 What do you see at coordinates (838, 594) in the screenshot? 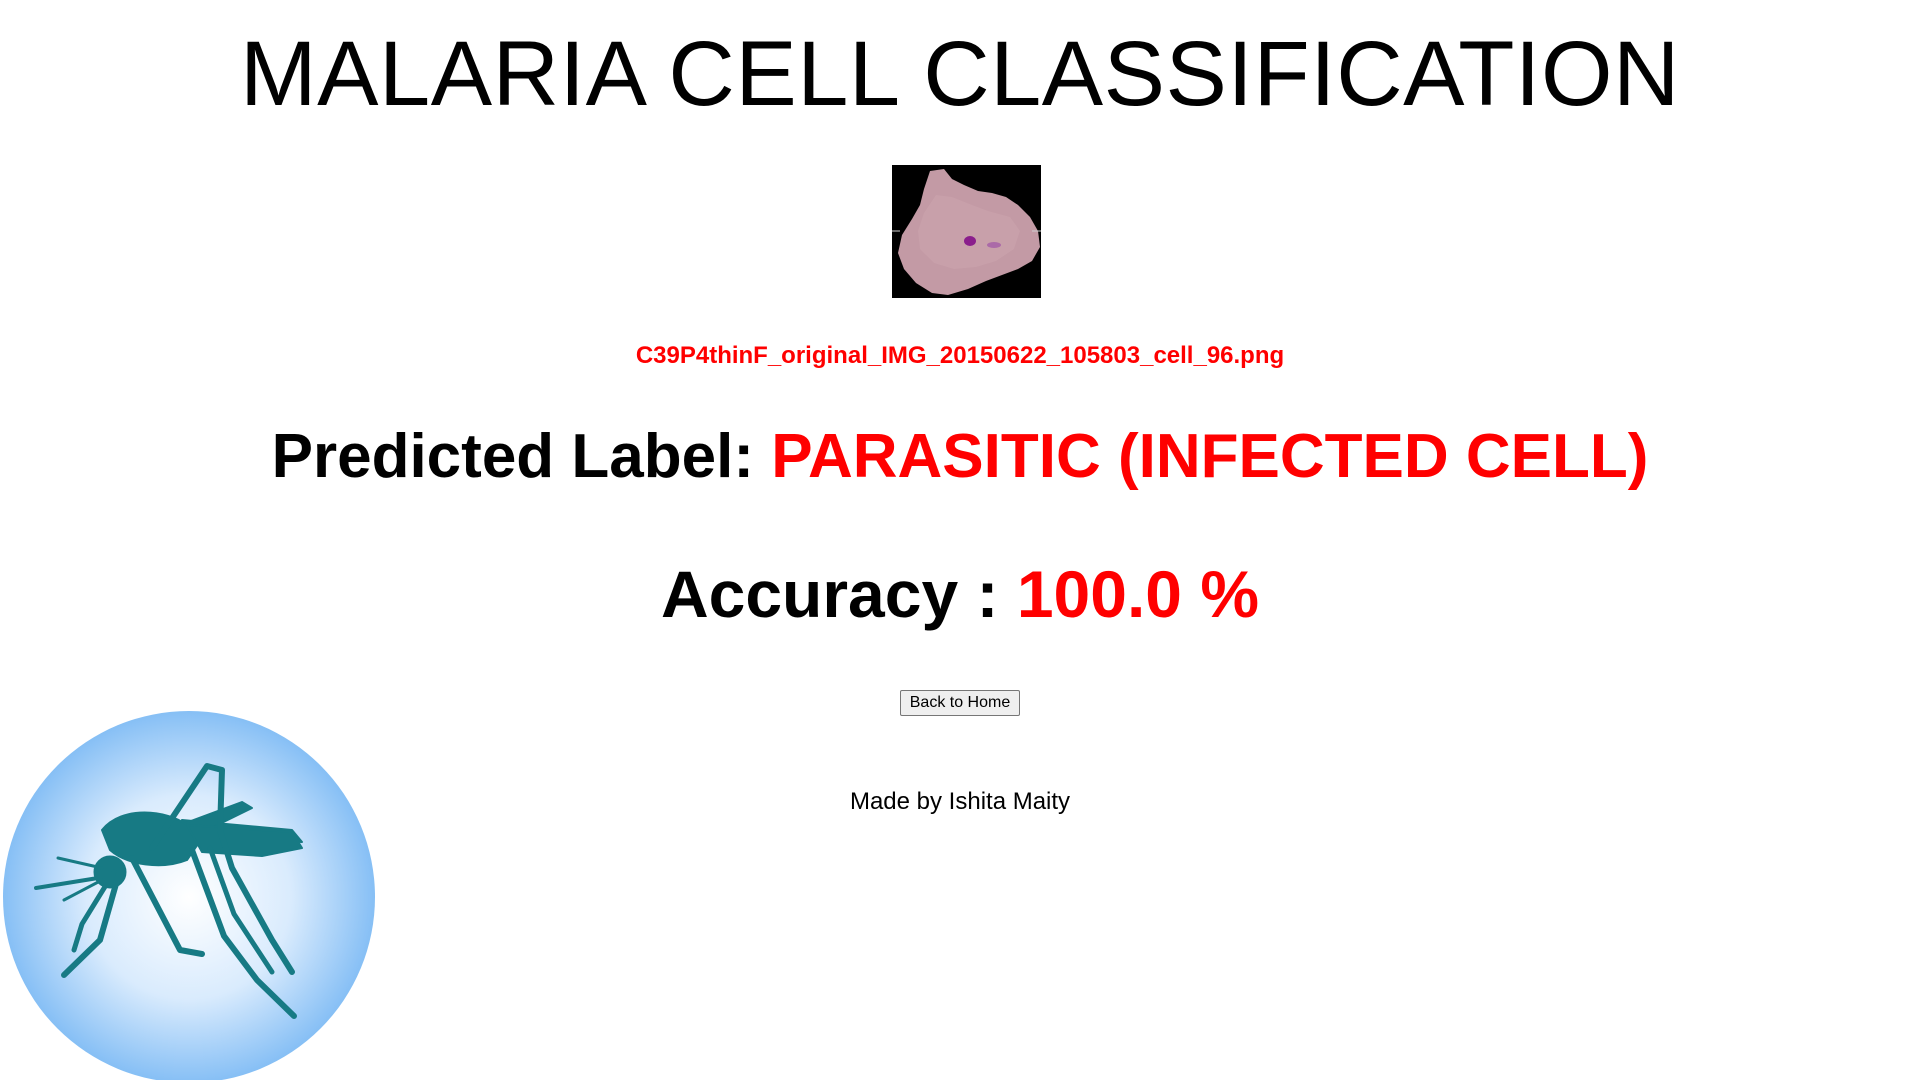
I see `accuracy-prefix: Accuracy :` at bounding box center [838, 594].